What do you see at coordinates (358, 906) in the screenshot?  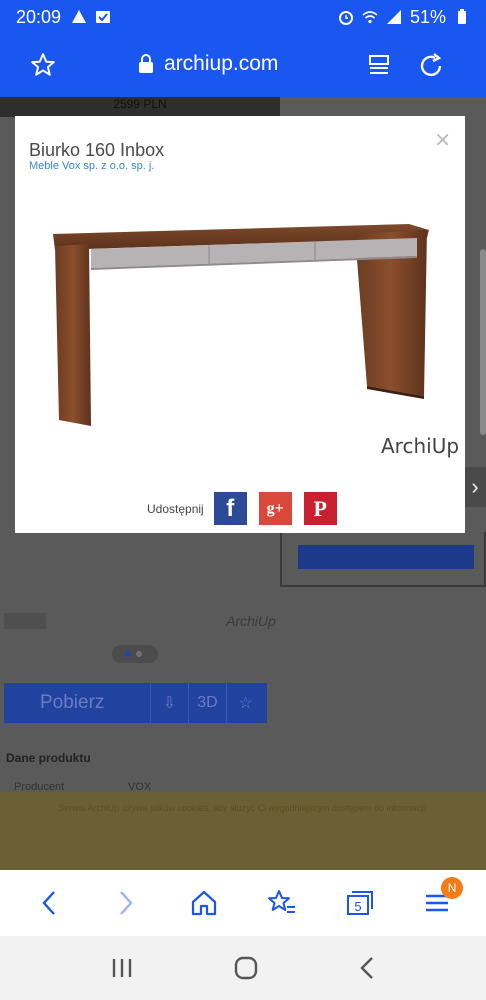 I see `tabs-count: 5` at bounding box center [358, 906].